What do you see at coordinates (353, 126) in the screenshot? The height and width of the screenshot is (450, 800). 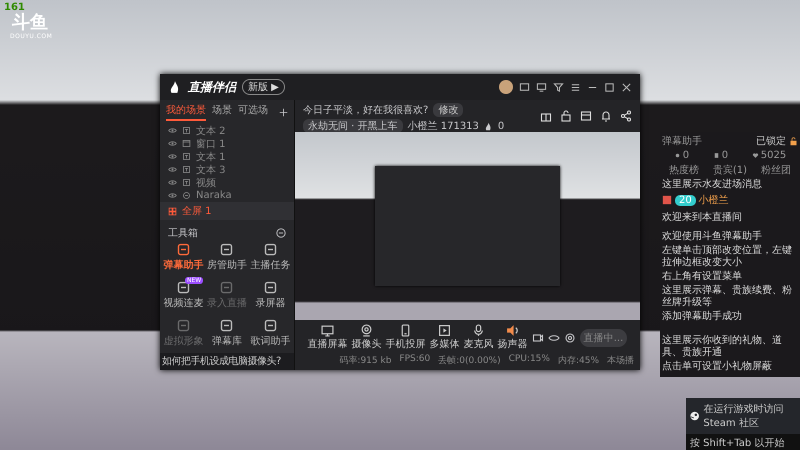 I see `category-tag: 永劫无间 · 开黑上车` at bounding box center [353, 126].